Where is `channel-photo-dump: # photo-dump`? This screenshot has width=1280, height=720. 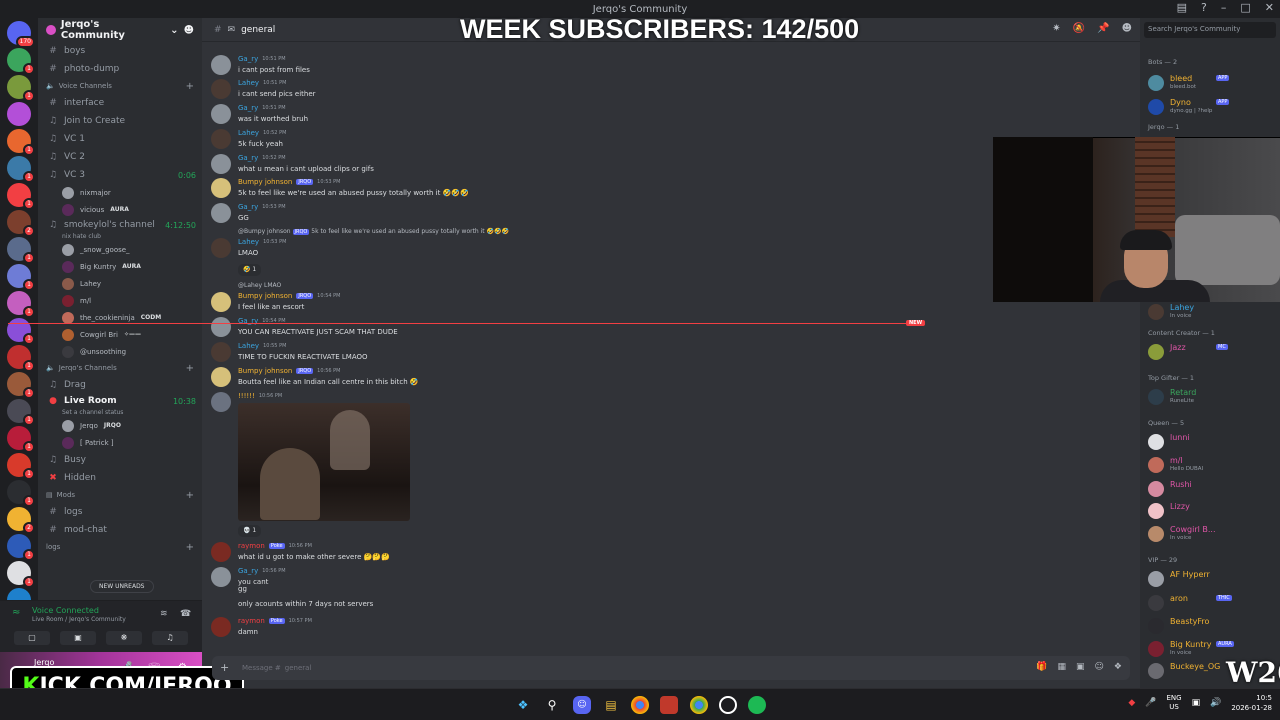
channel-photo-dump: # photo-dump is located at coordinates (120, 69).